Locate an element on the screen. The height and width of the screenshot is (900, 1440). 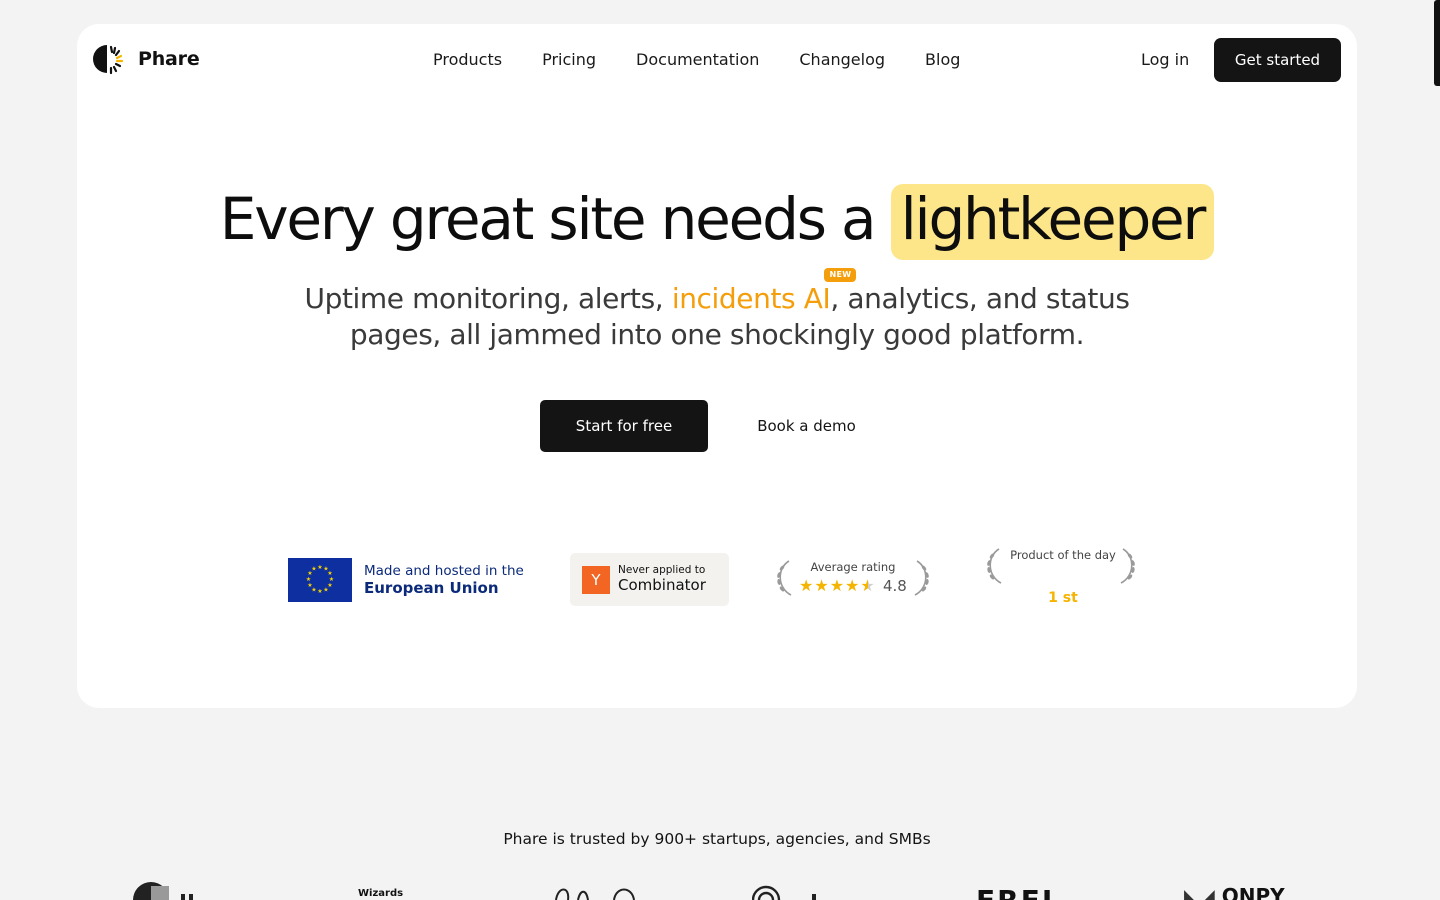
hero-title: Every great site needs a lightkeeper is located at coordinates (717, 222).